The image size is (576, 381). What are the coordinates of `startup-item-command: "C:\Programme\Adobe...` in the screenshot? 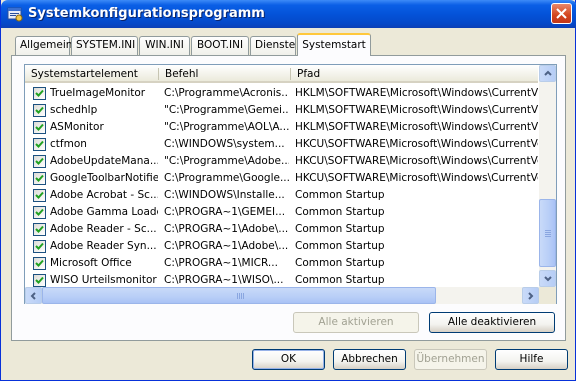 It's located at (226, 161).